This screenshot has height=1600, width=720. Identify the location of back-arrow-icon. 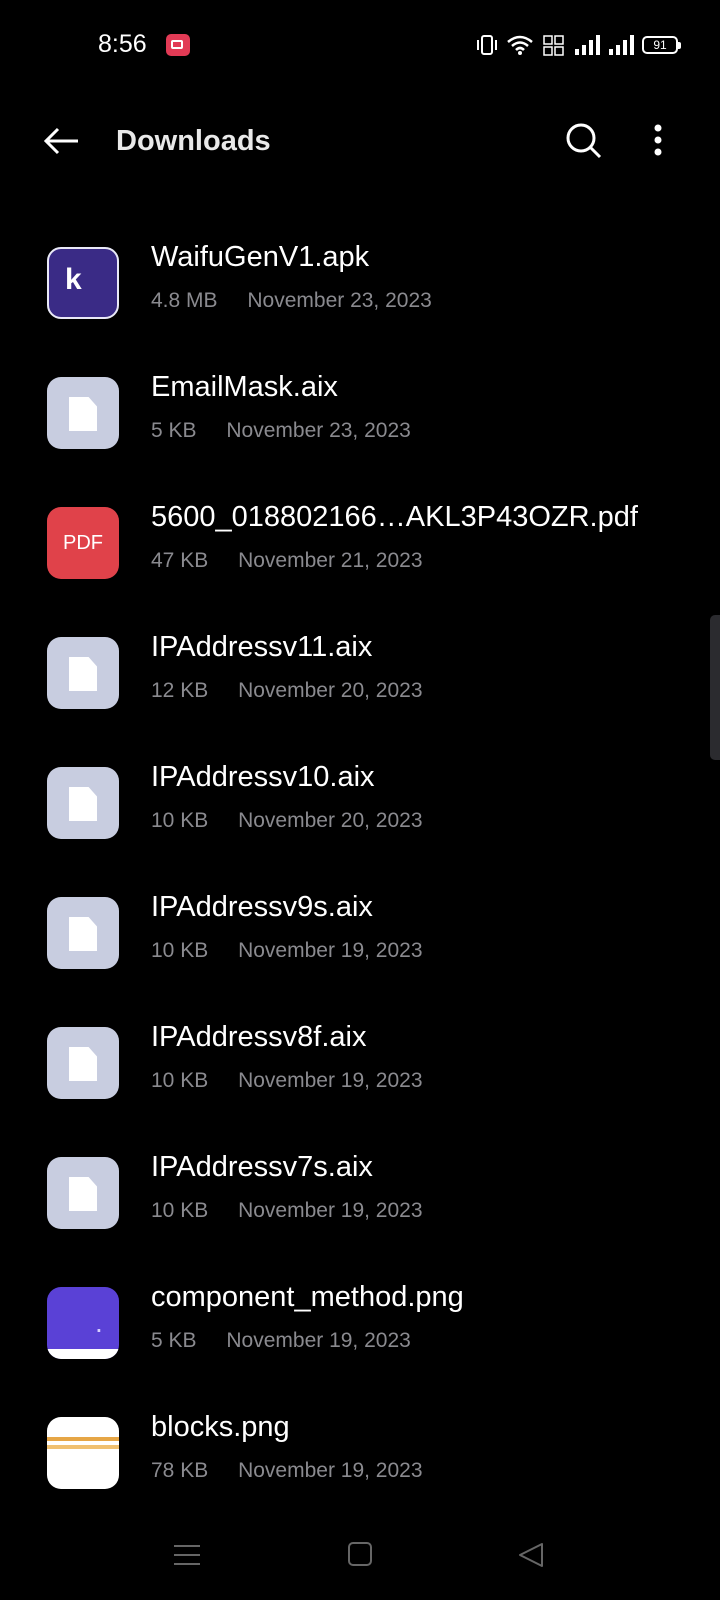
(62, 141).